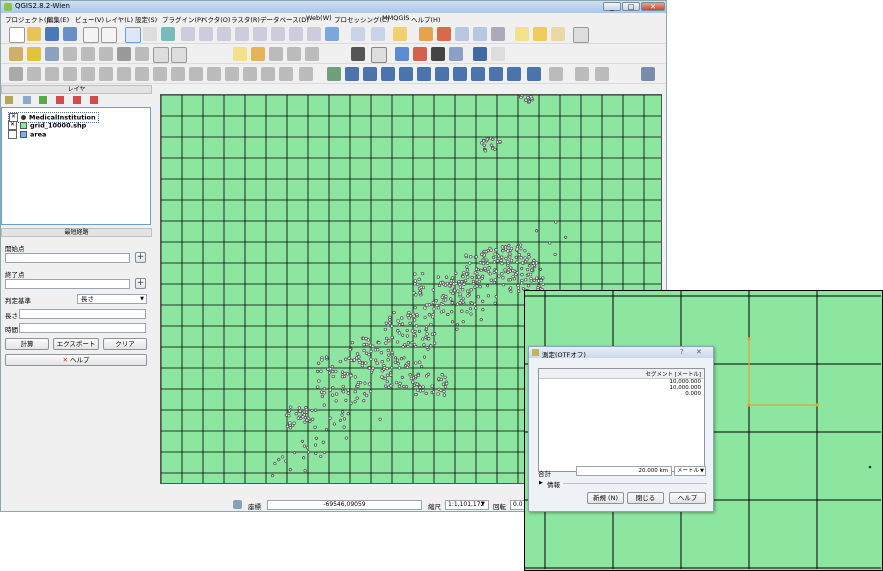  I want to click on save-as-icon, so click(70, 34).